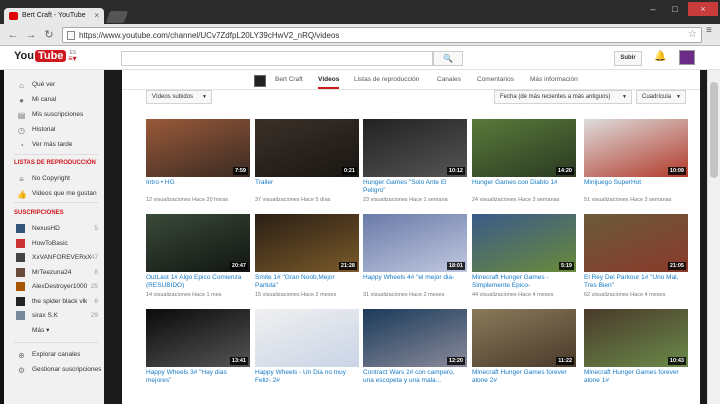 This screenshot has height=404, width=720. I want to click on video-thumbnail: 10:43, so click(636, 338).